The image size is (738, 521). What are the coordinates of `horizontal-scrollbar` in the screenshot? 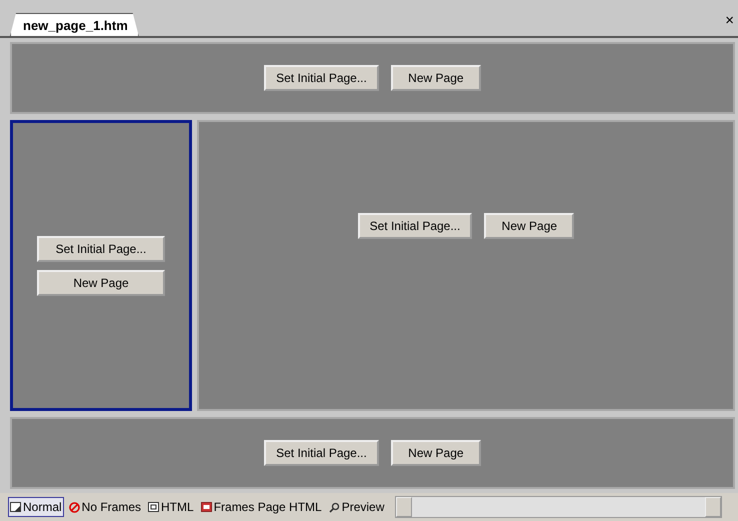 It's located at (558, 507).